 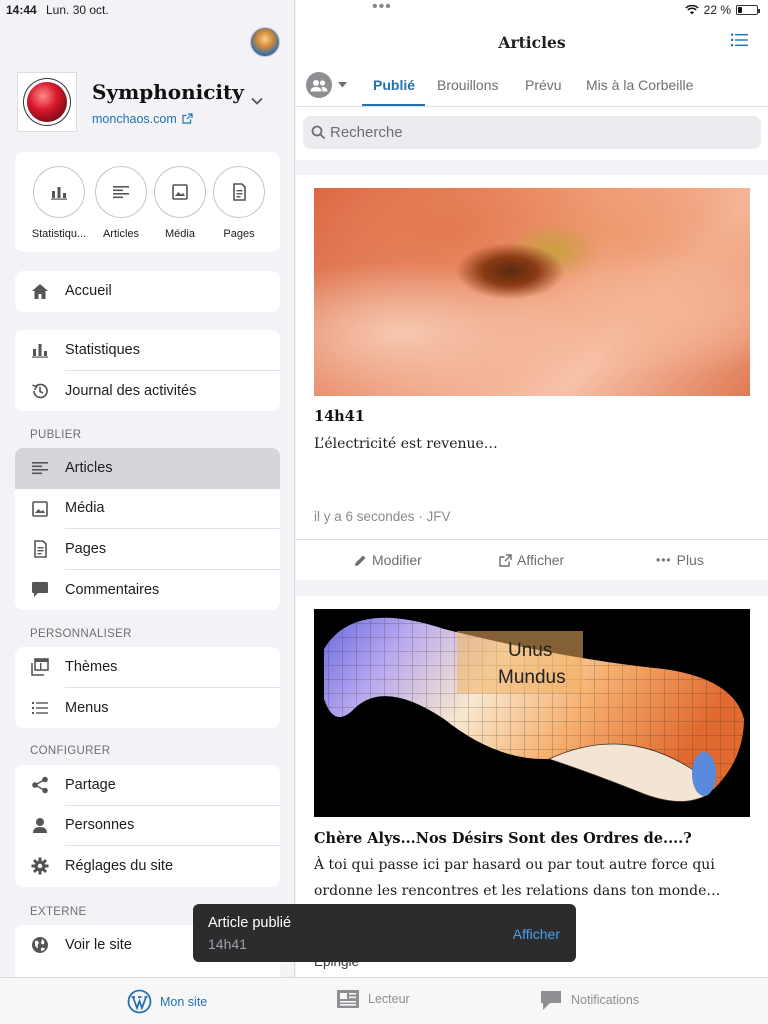 What do you see at coordinates (167, 1001) in the screenshot?
I see `tab-my-site: Mon site` at bounding box center [167, 1001].